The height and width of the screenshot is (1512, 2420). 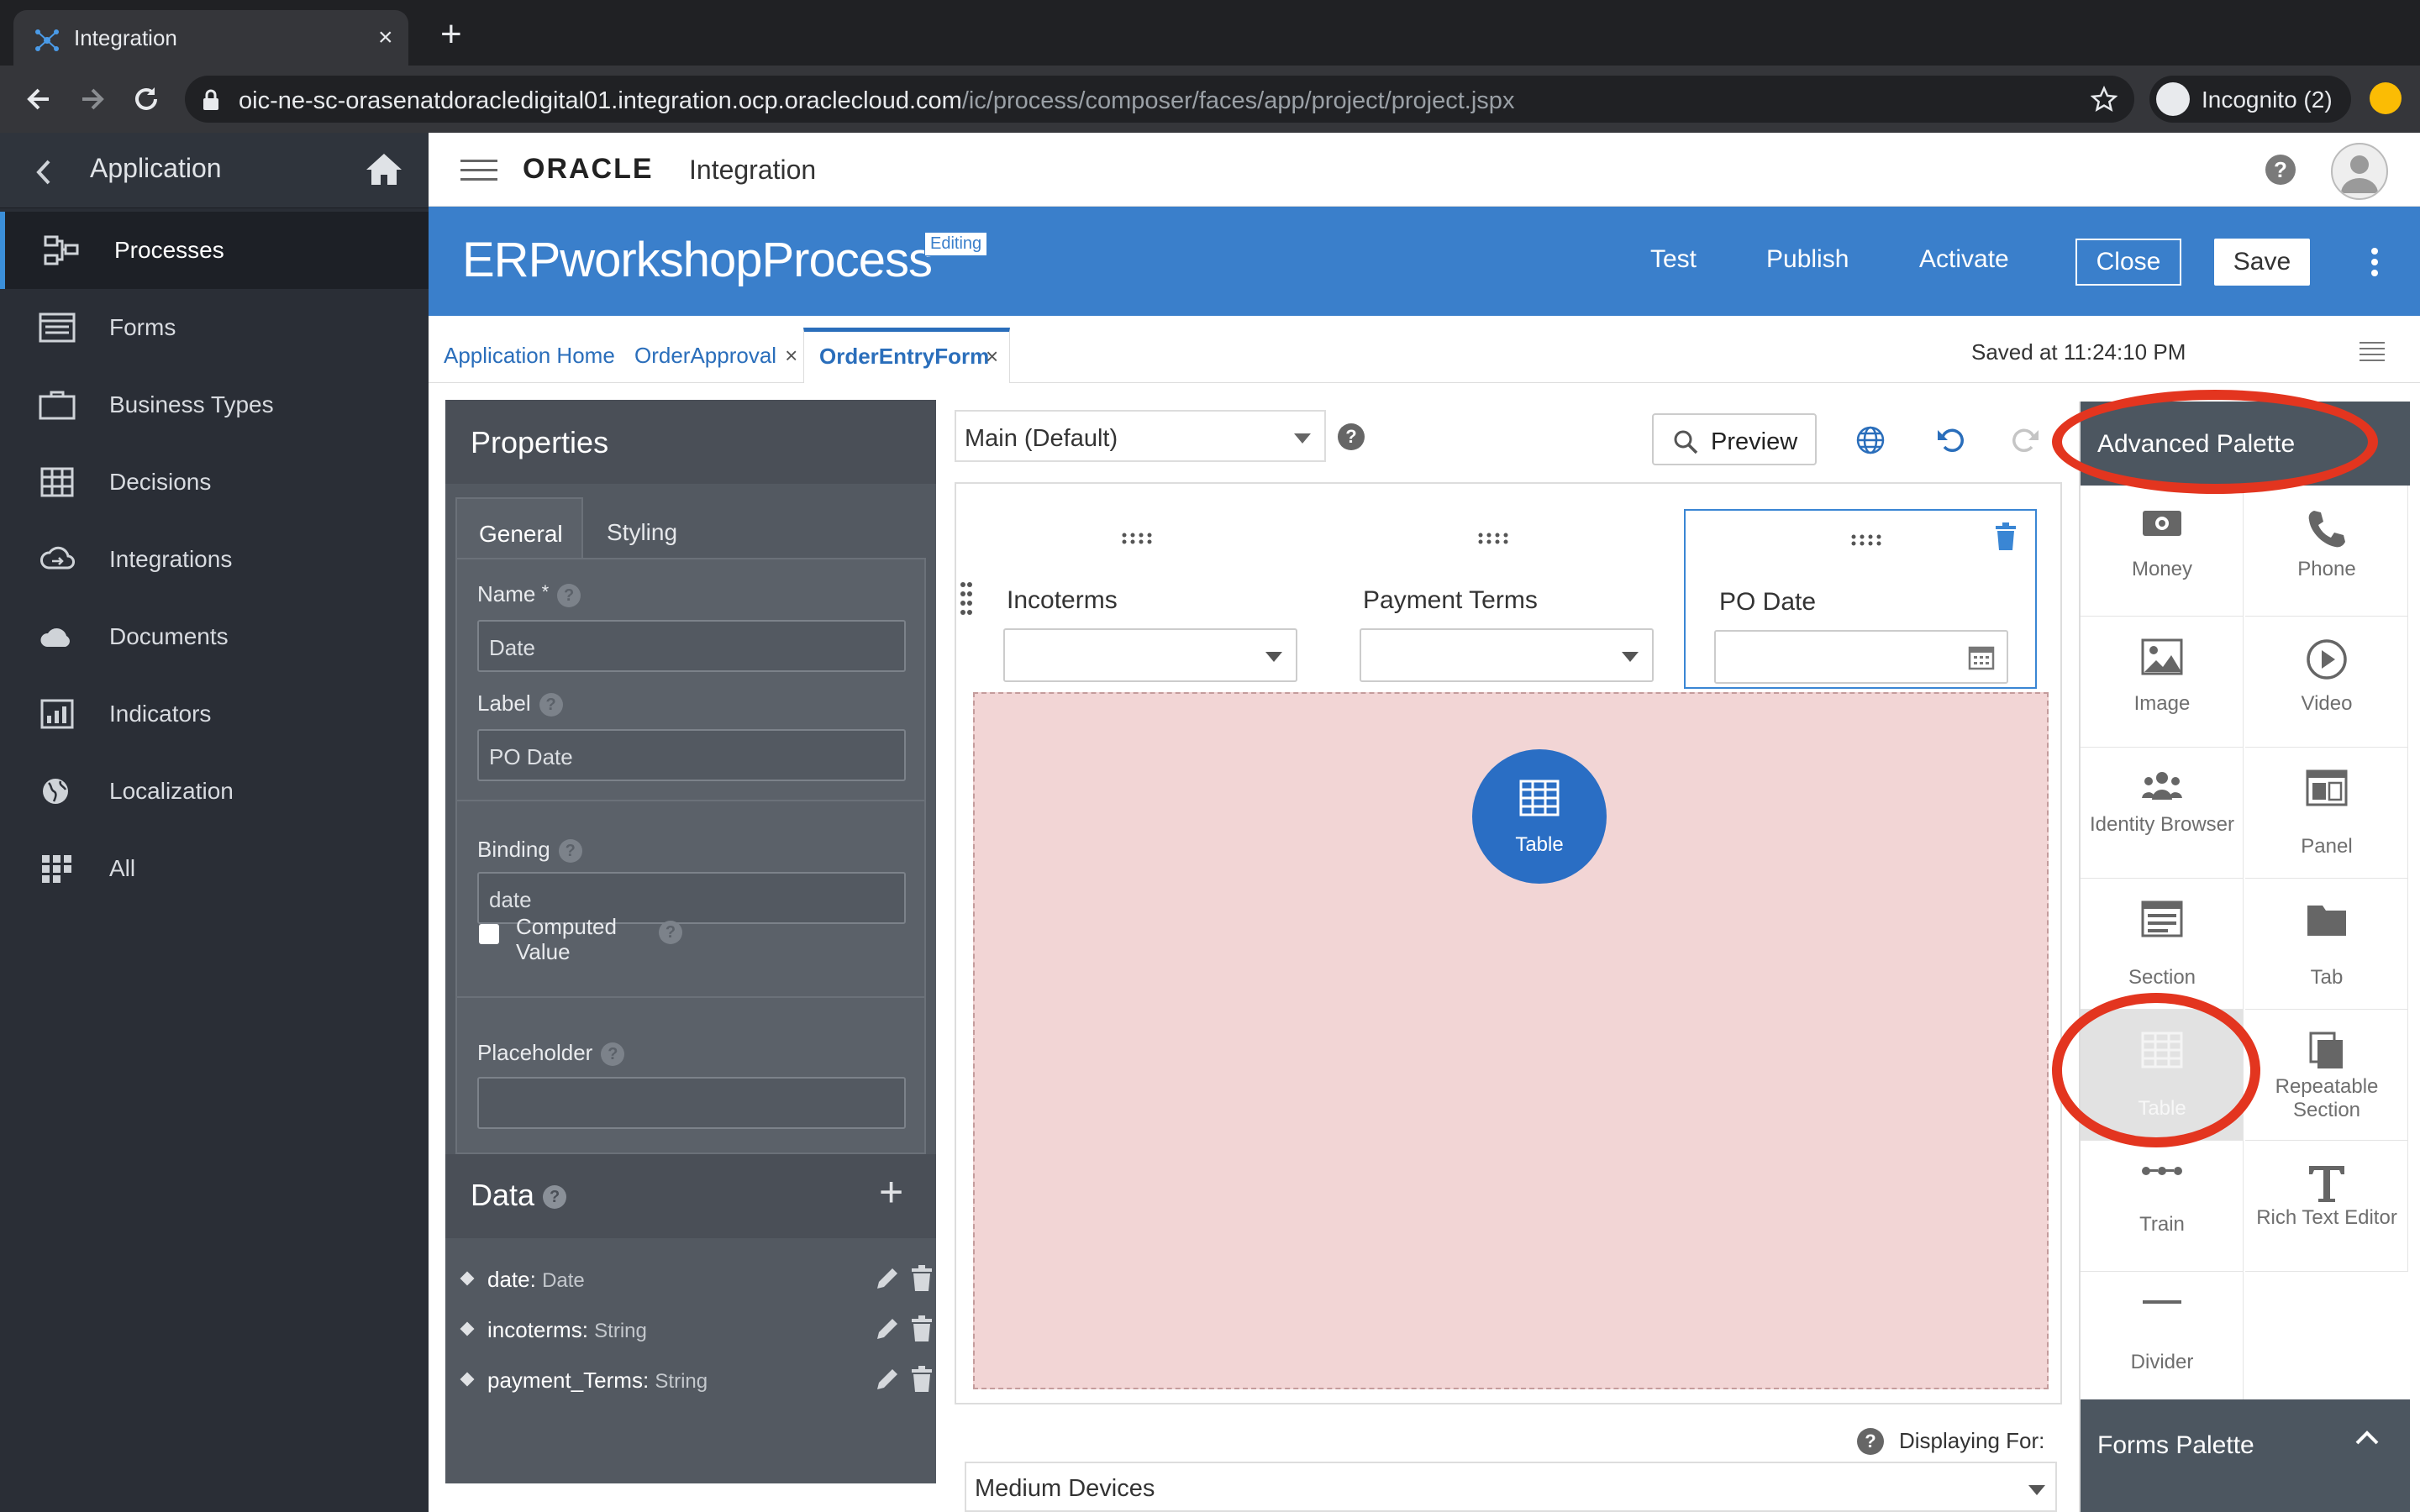 I want to click on po-date-field: PO Date, so click(x=1861, y=599).